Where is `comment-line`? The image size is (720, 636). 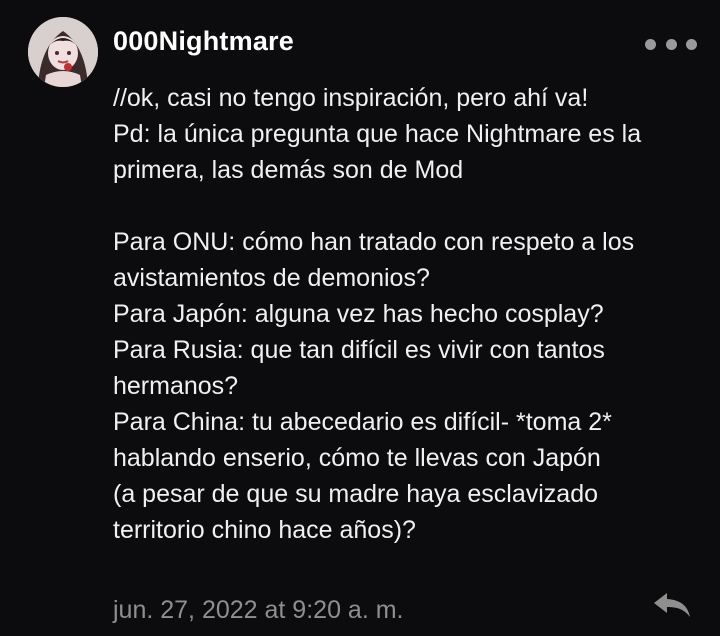
comment-line is located at coordinates (408, 206).